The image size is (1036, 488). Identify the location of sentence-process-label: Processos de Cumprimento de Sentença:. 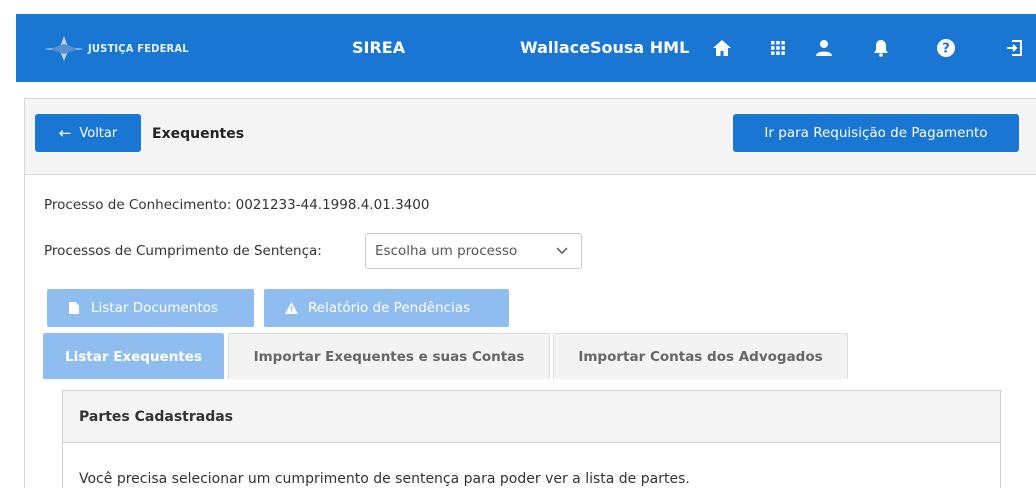
(183, 251).